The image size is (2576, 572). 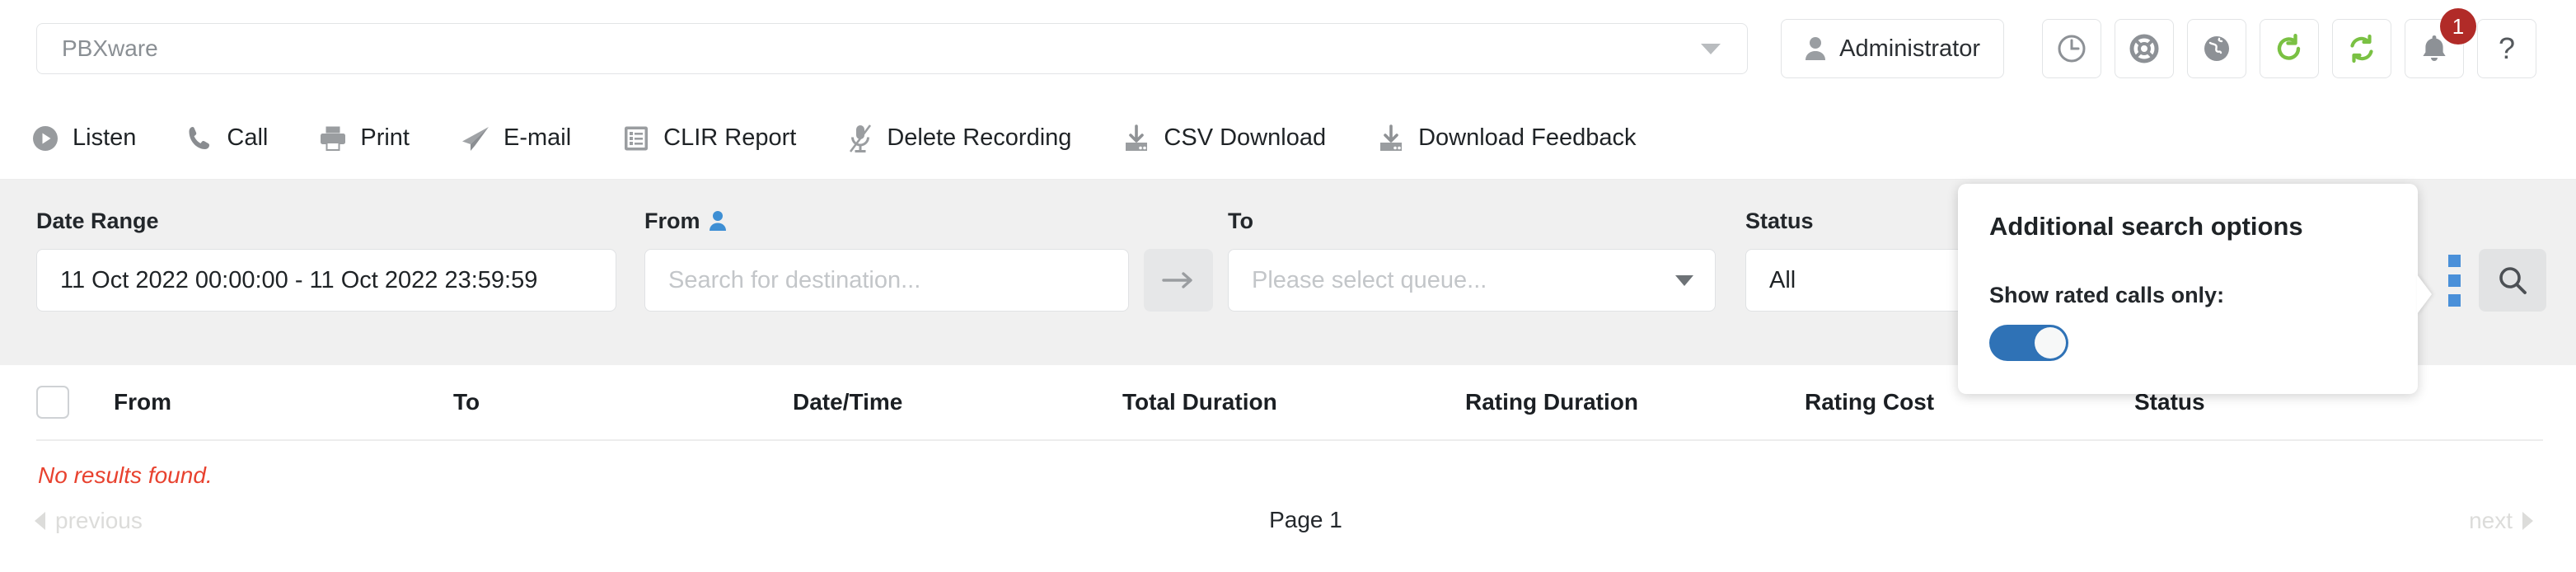 What do you see at coordinates (957, 402) in the screenshot?
I see `column-header-datetime: Date/Time` at bounding box center [957, 402].